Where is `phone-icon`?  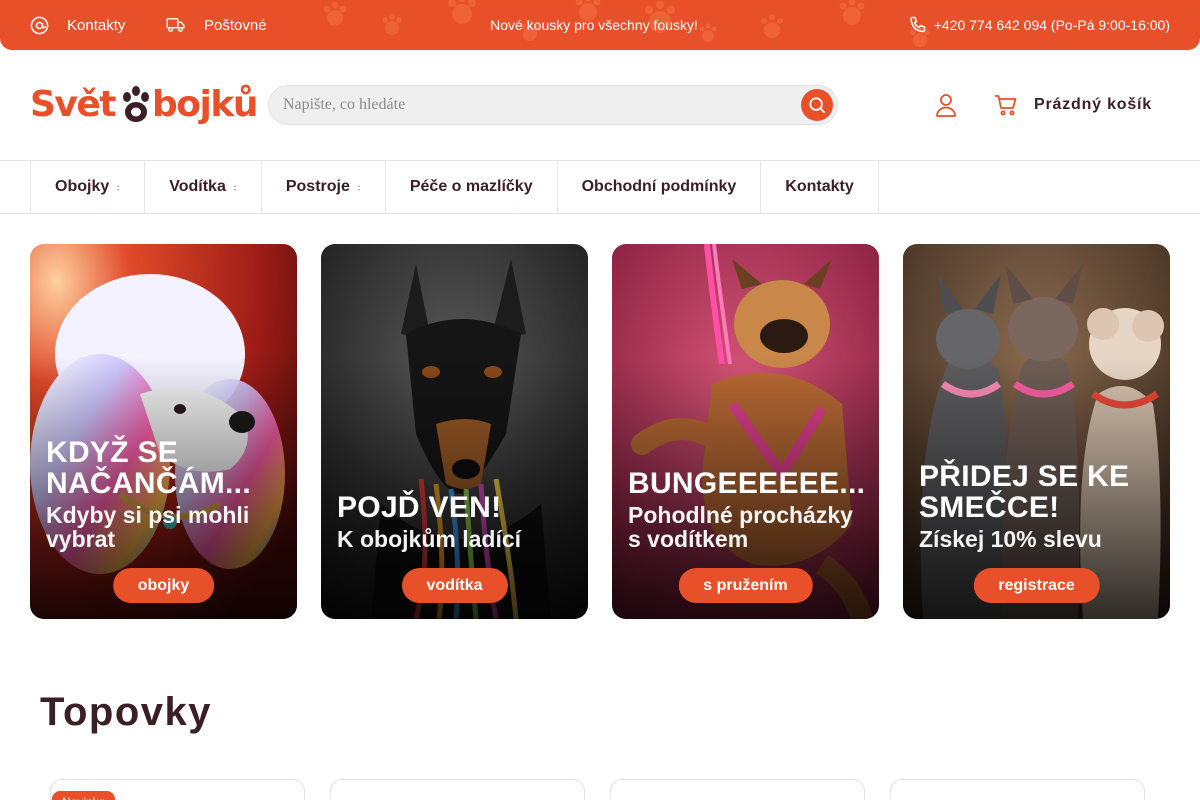
phone-icon is located at coordinates (917, 24).